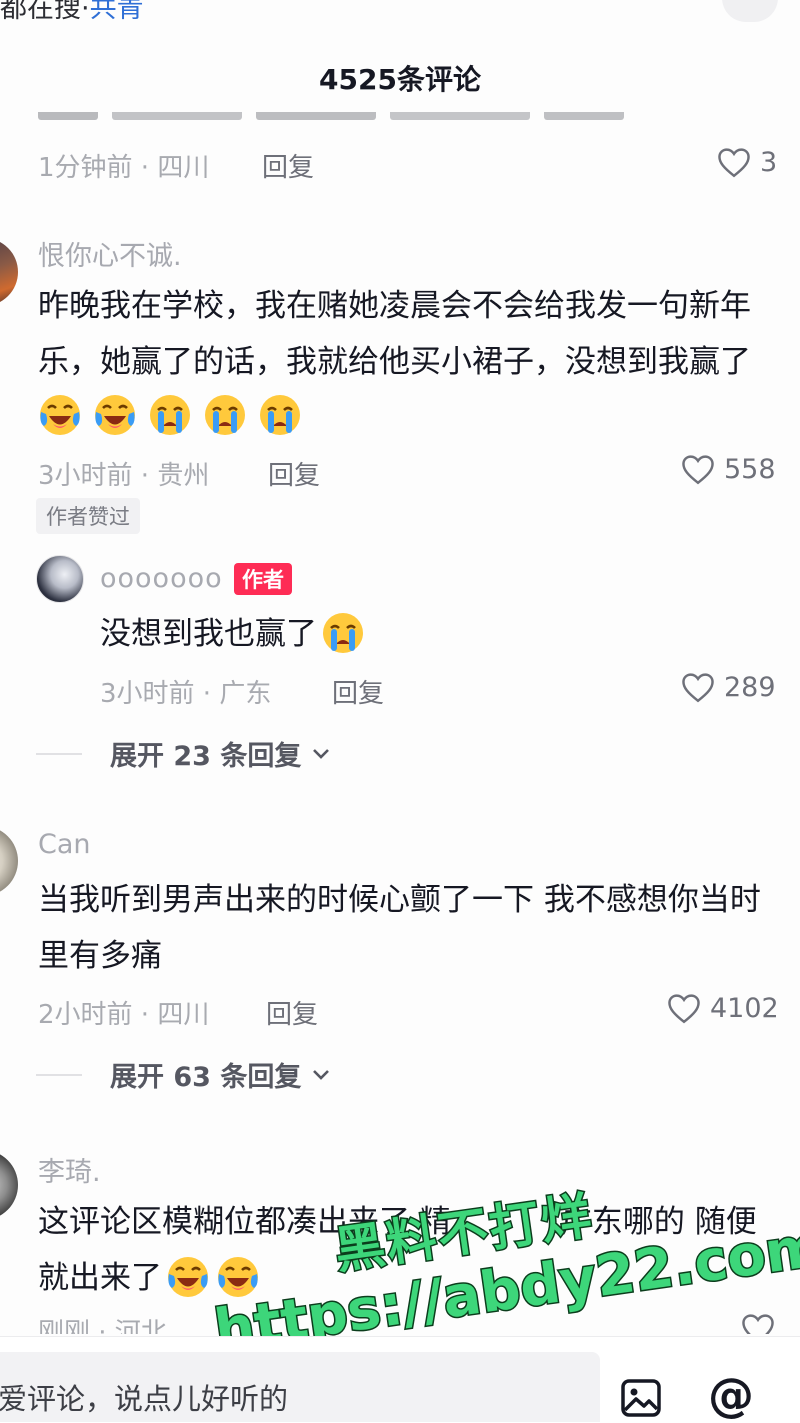  Describe the element at coordinates (731, 1395) in the screenshot. I see `mention-icon: @` at that location.